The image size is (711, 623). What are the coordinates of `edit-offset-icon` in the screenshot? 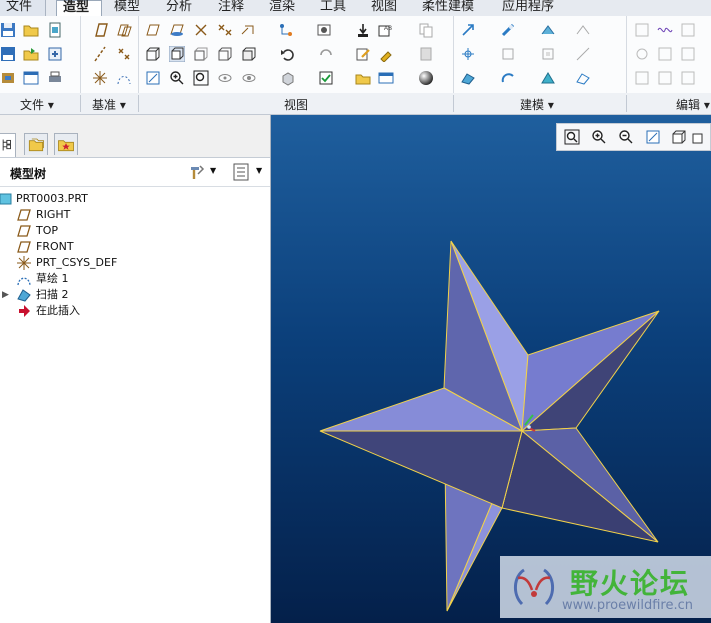 It's located at (665, 78).